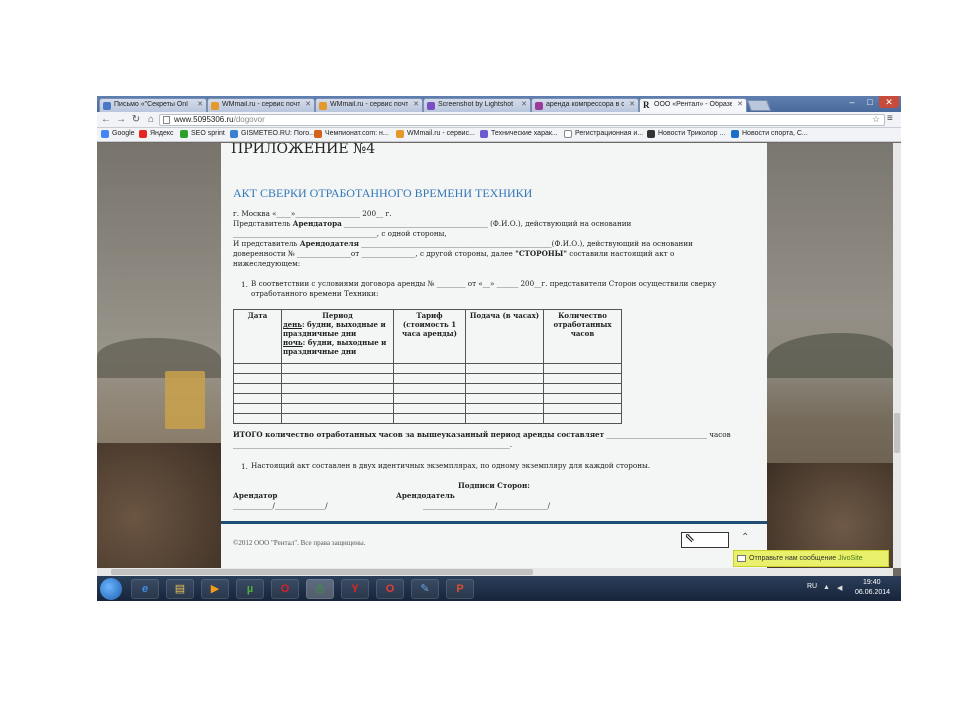  What do you see at coordinates (185, 400) in the screenshot?
I see `excavator-image` at bounding box center [185, 400].